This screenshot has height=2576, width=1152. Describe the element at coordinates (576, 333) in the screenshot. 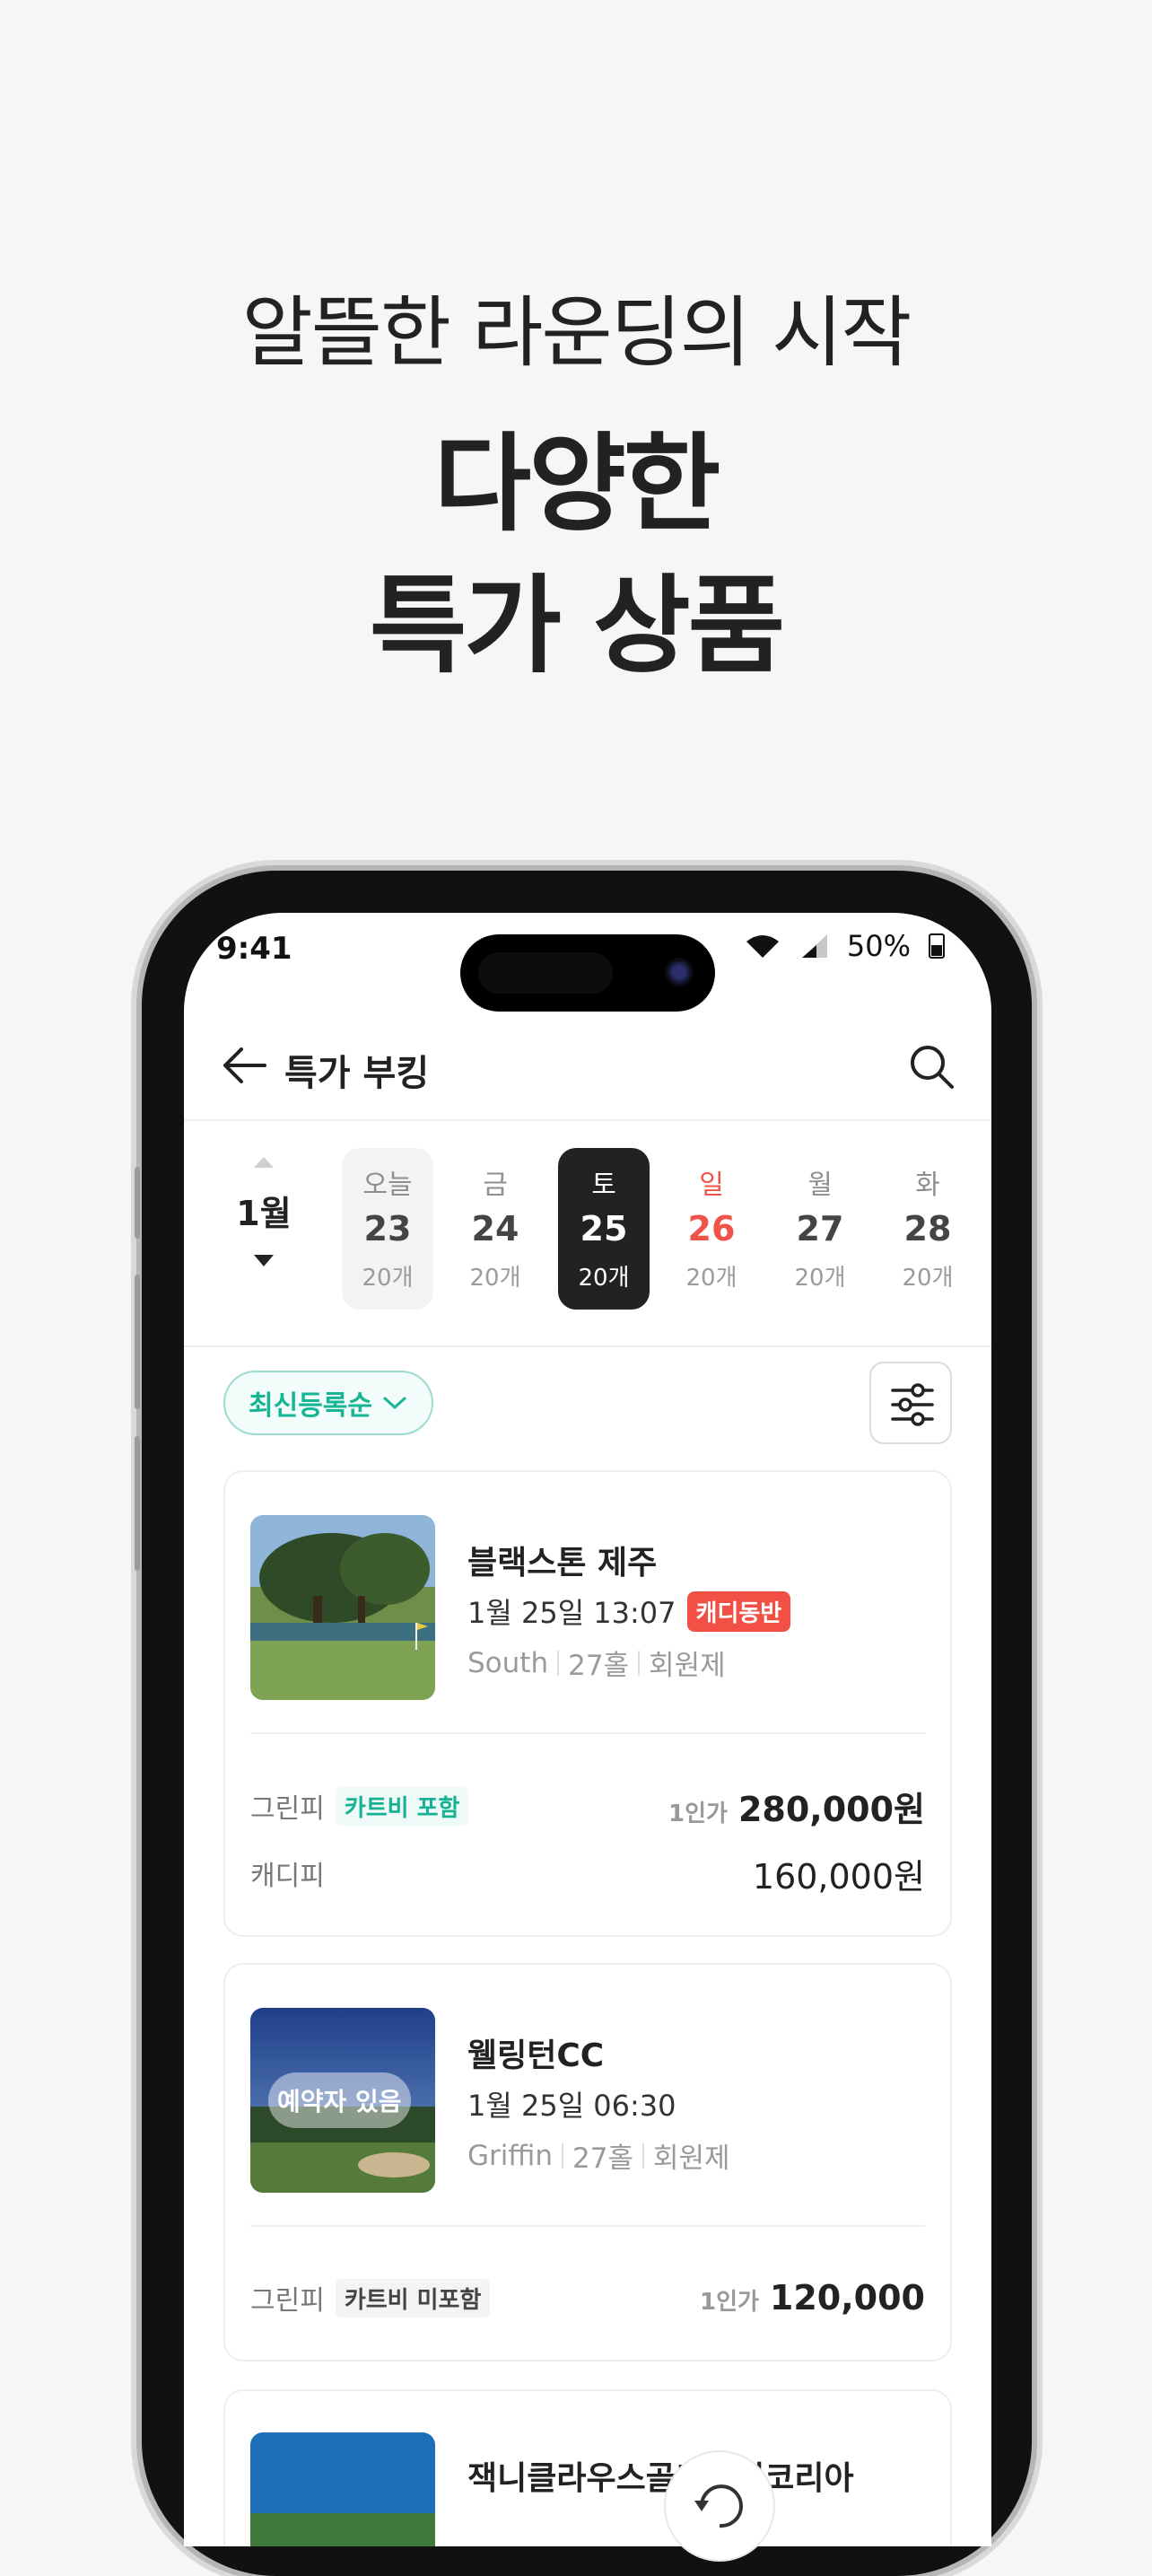

I see `hero-subtitle: 알뜰한 라운딩의 시작` at that location.